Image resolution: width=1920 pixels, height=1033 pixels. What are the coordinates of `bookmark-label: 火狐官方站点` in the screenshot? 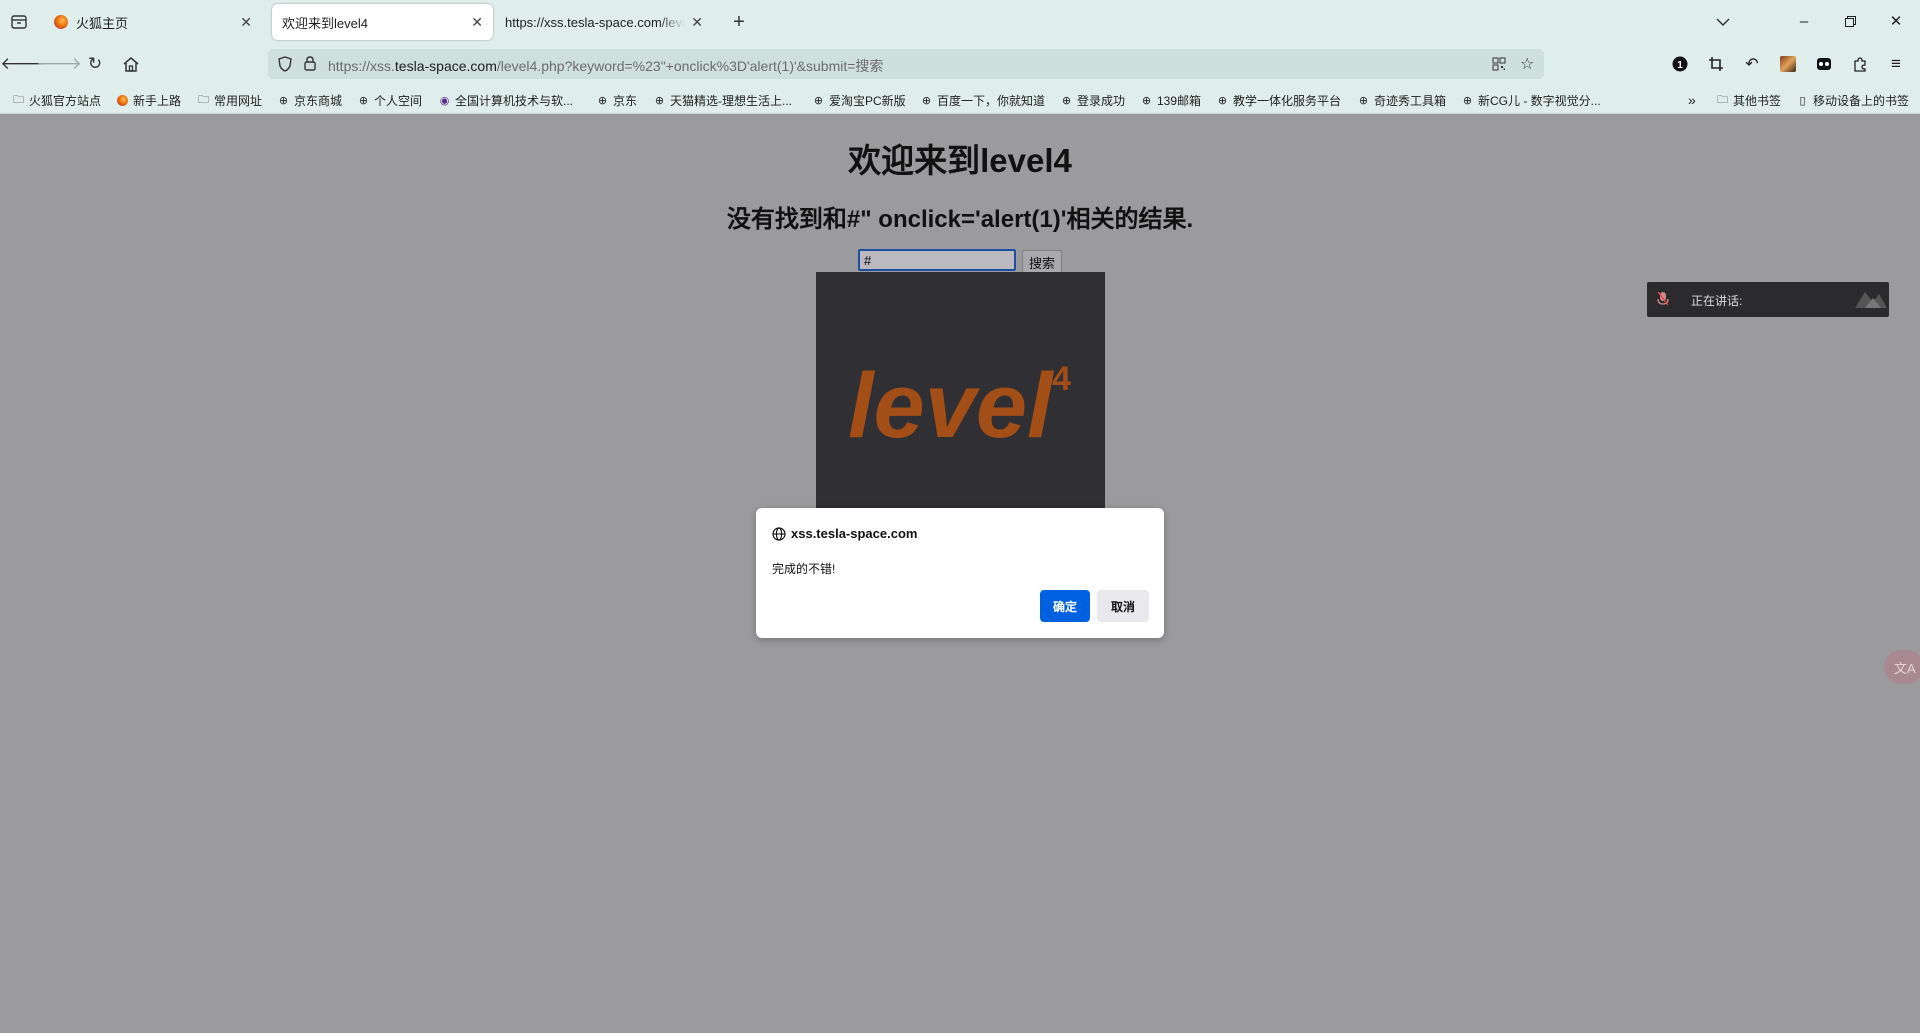 It's located at (65, 100).